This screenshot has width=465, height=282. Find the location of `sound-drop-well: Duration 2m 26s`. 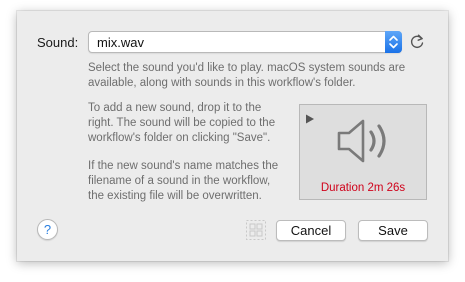

sound-drop-well: Duration 2m 26s is located at coordinates (363, 152).